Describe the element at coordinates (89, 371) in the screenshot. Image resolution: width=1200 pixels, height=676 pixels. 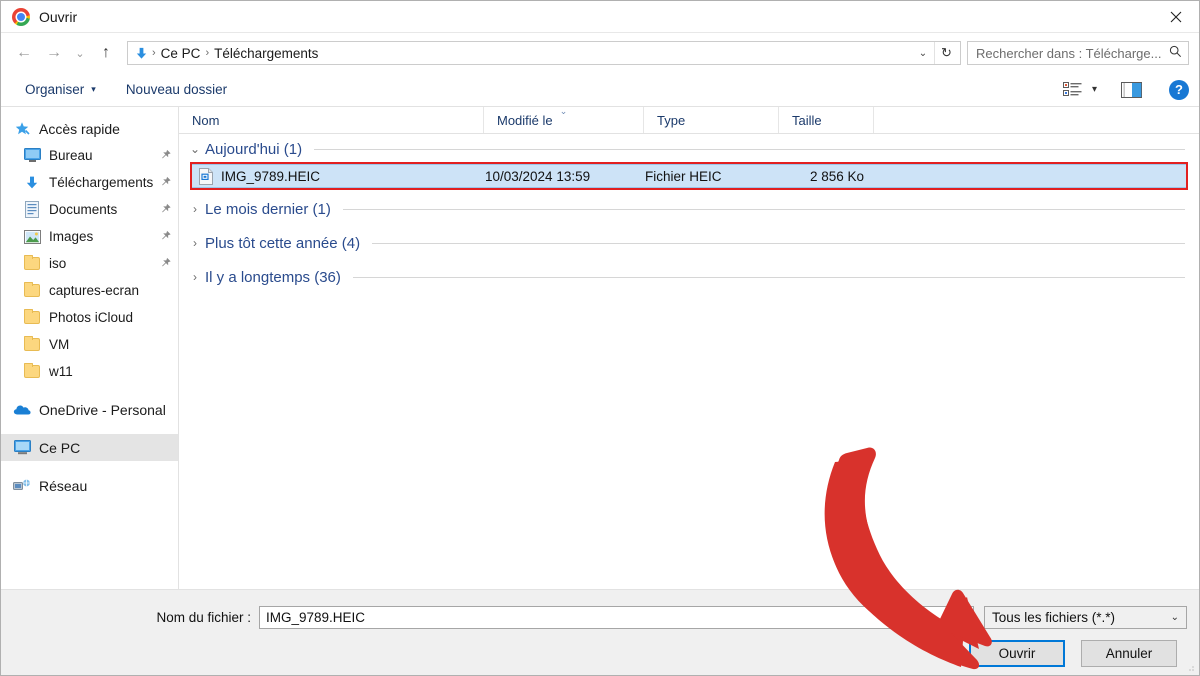
I see `sidebar-item-w11: w11` at that location.